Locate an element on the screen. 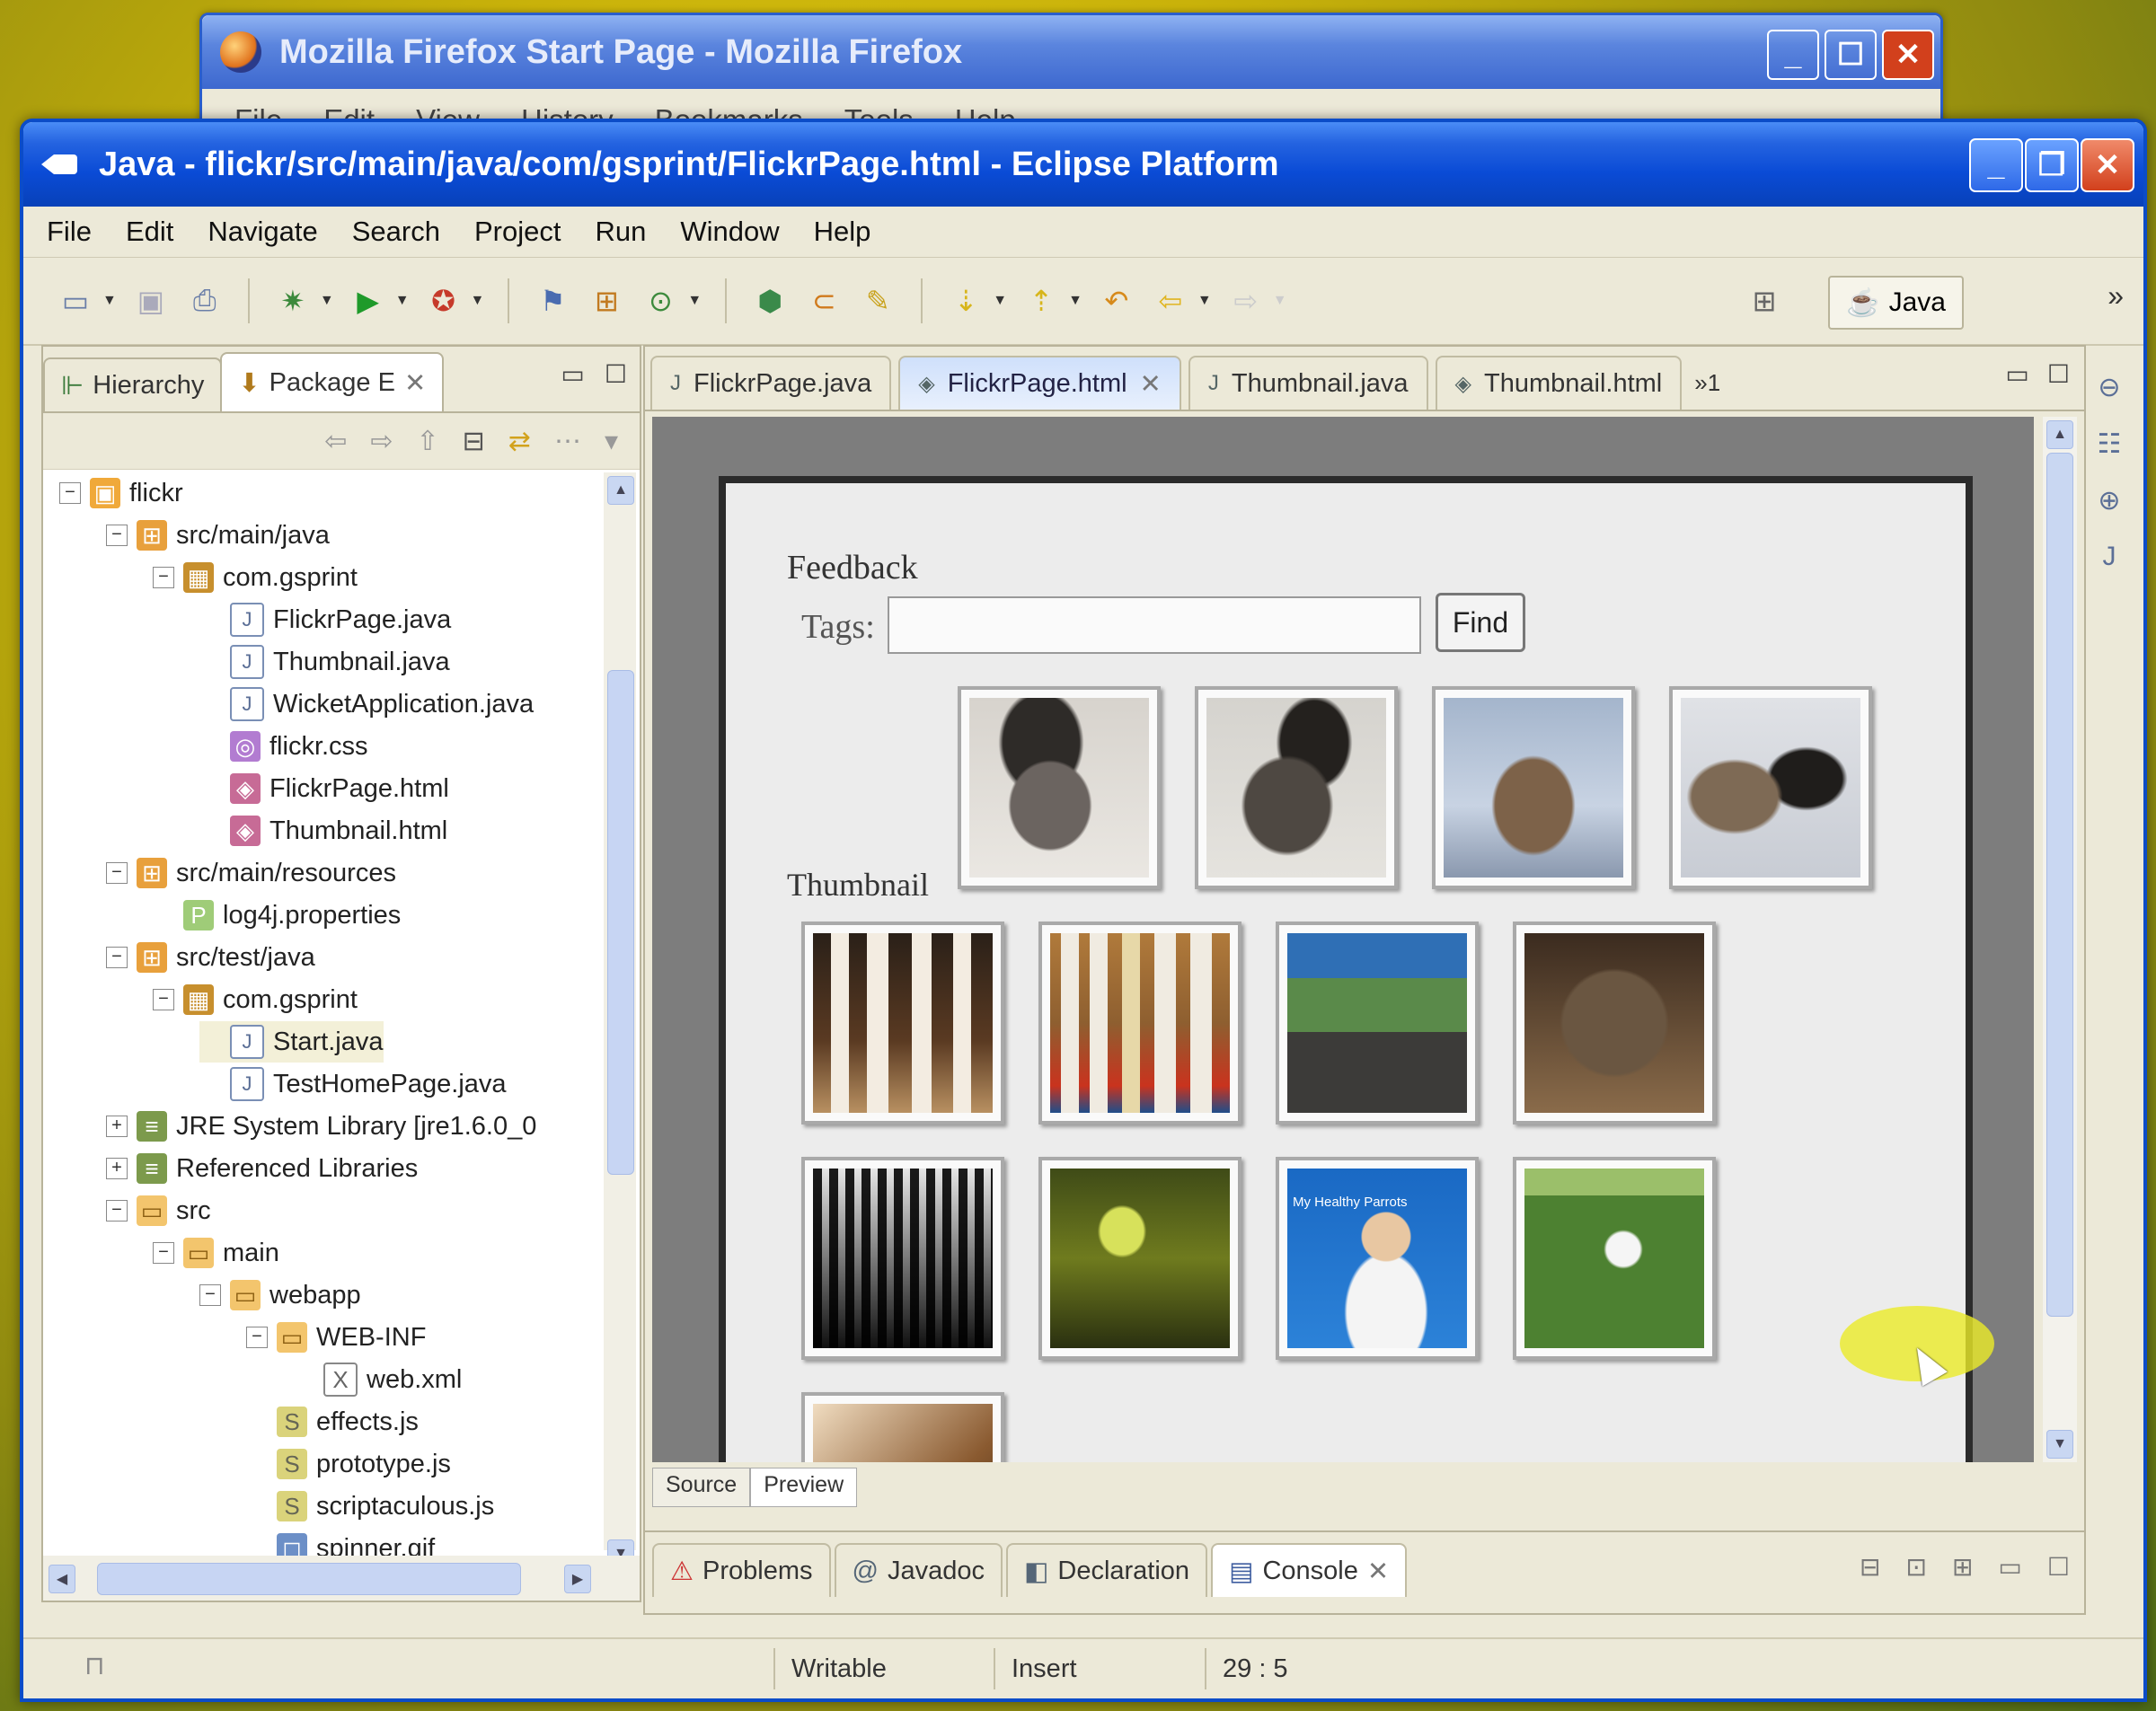 This screenshot has height=1711, width=2156. tree-item: − ⊞ src/main/java is located at coordinates (218, 535).